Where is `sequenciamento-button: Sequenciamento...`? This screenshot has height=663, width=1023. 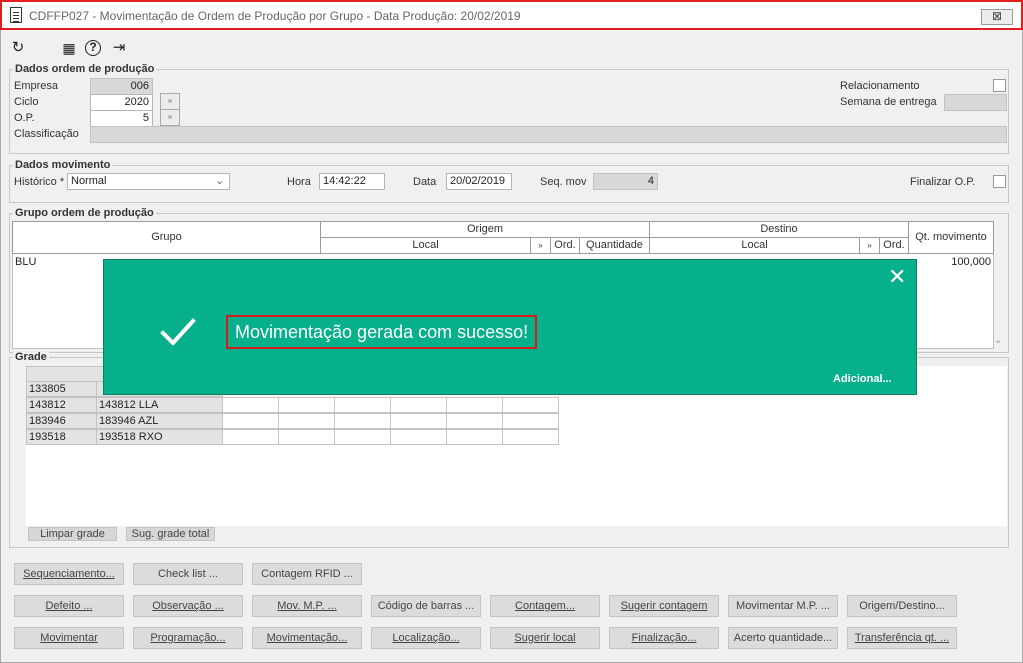
sequenciamento-button: Sequenciamento... is located at coordinates (69, 574).